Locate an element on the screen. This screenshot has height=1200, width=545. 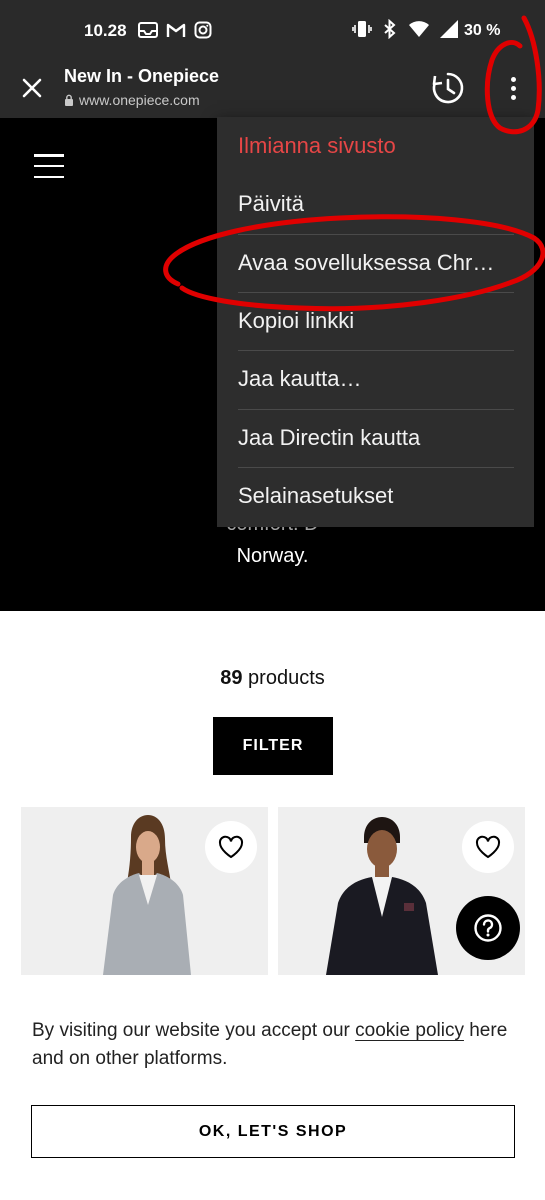
help-chat-button is located at coordinates (488, 928).